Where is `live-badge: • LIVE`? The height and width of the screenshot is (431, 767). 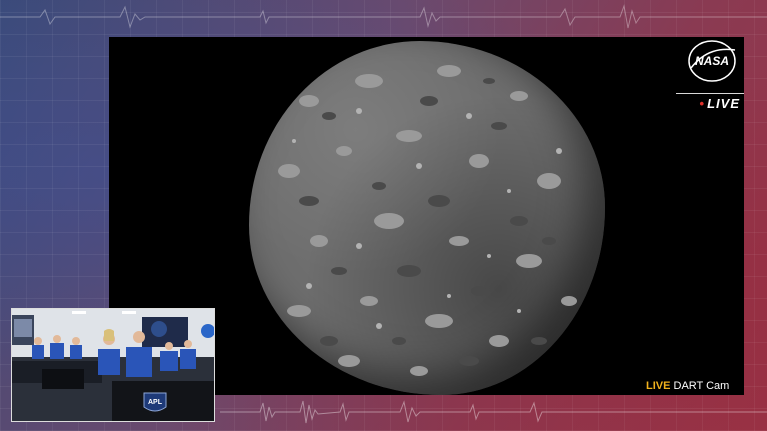
live-badge: • LIVE is located at coordinates (710, 102).